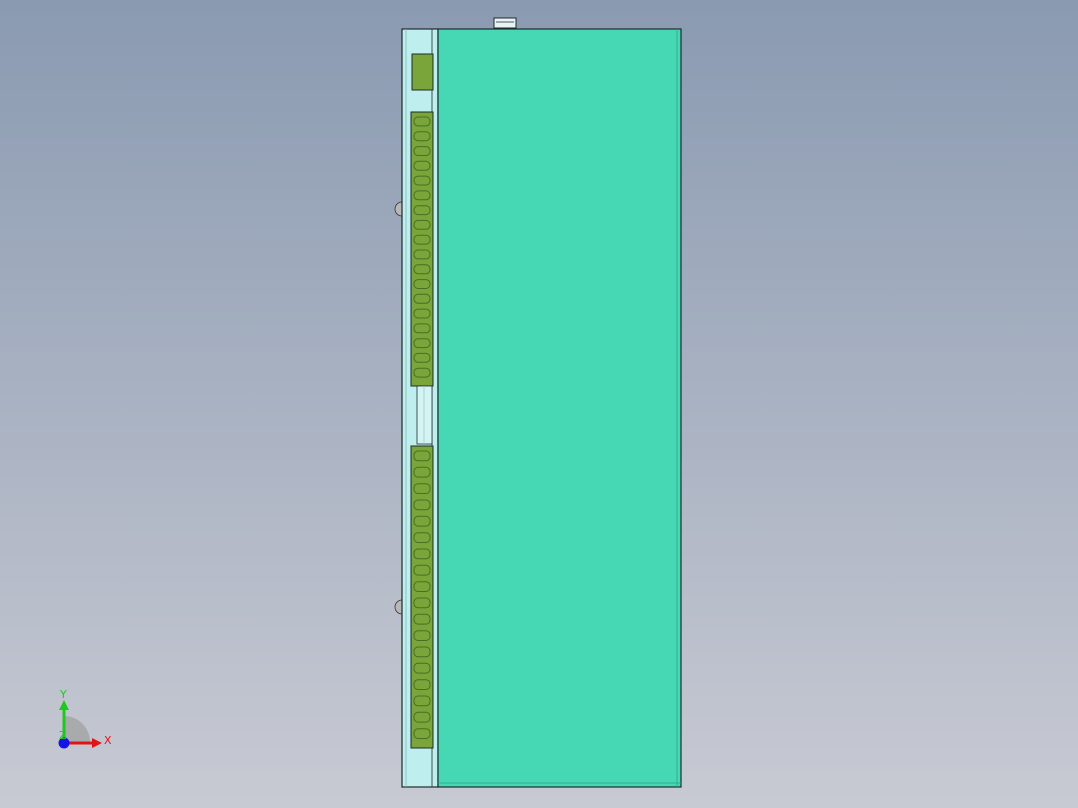 This screenshot has width=1078, height=808. I want to click on x-axis-label: X, so click(108, 740).